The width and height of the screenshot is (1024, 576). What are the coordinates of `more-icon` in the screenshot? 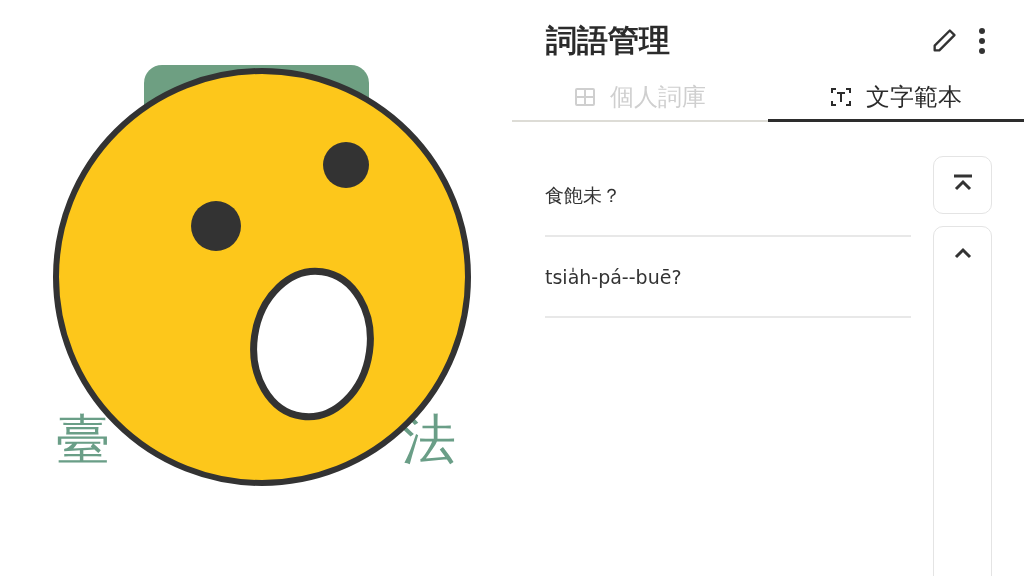 It's located at (982, 41).